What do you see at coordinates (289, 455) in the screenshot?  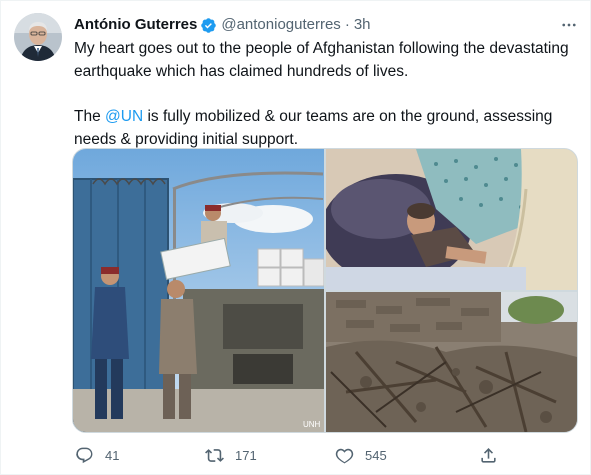 I see `tweet-actions: 41 171 545` at bounding box center [289, 455].